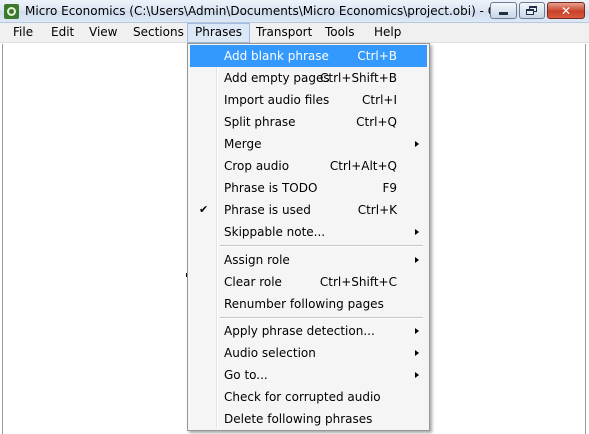 This screenshot has width=589, height=434. Describe the element at coordinates (308, 166) in the screenshot. I see `menu-item-crop-audio: Crop audio Ctrl+Alt+Q` at that location.